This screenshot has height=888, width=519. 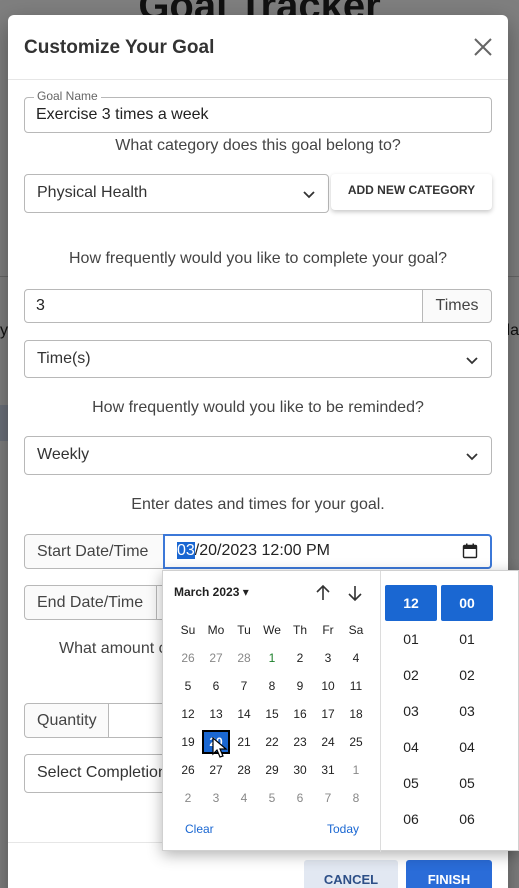 What do you see at coordinates (90, 602) in the screenshot?
I see `end-date-label: End Date/Time` at bounding box center [90, 602].